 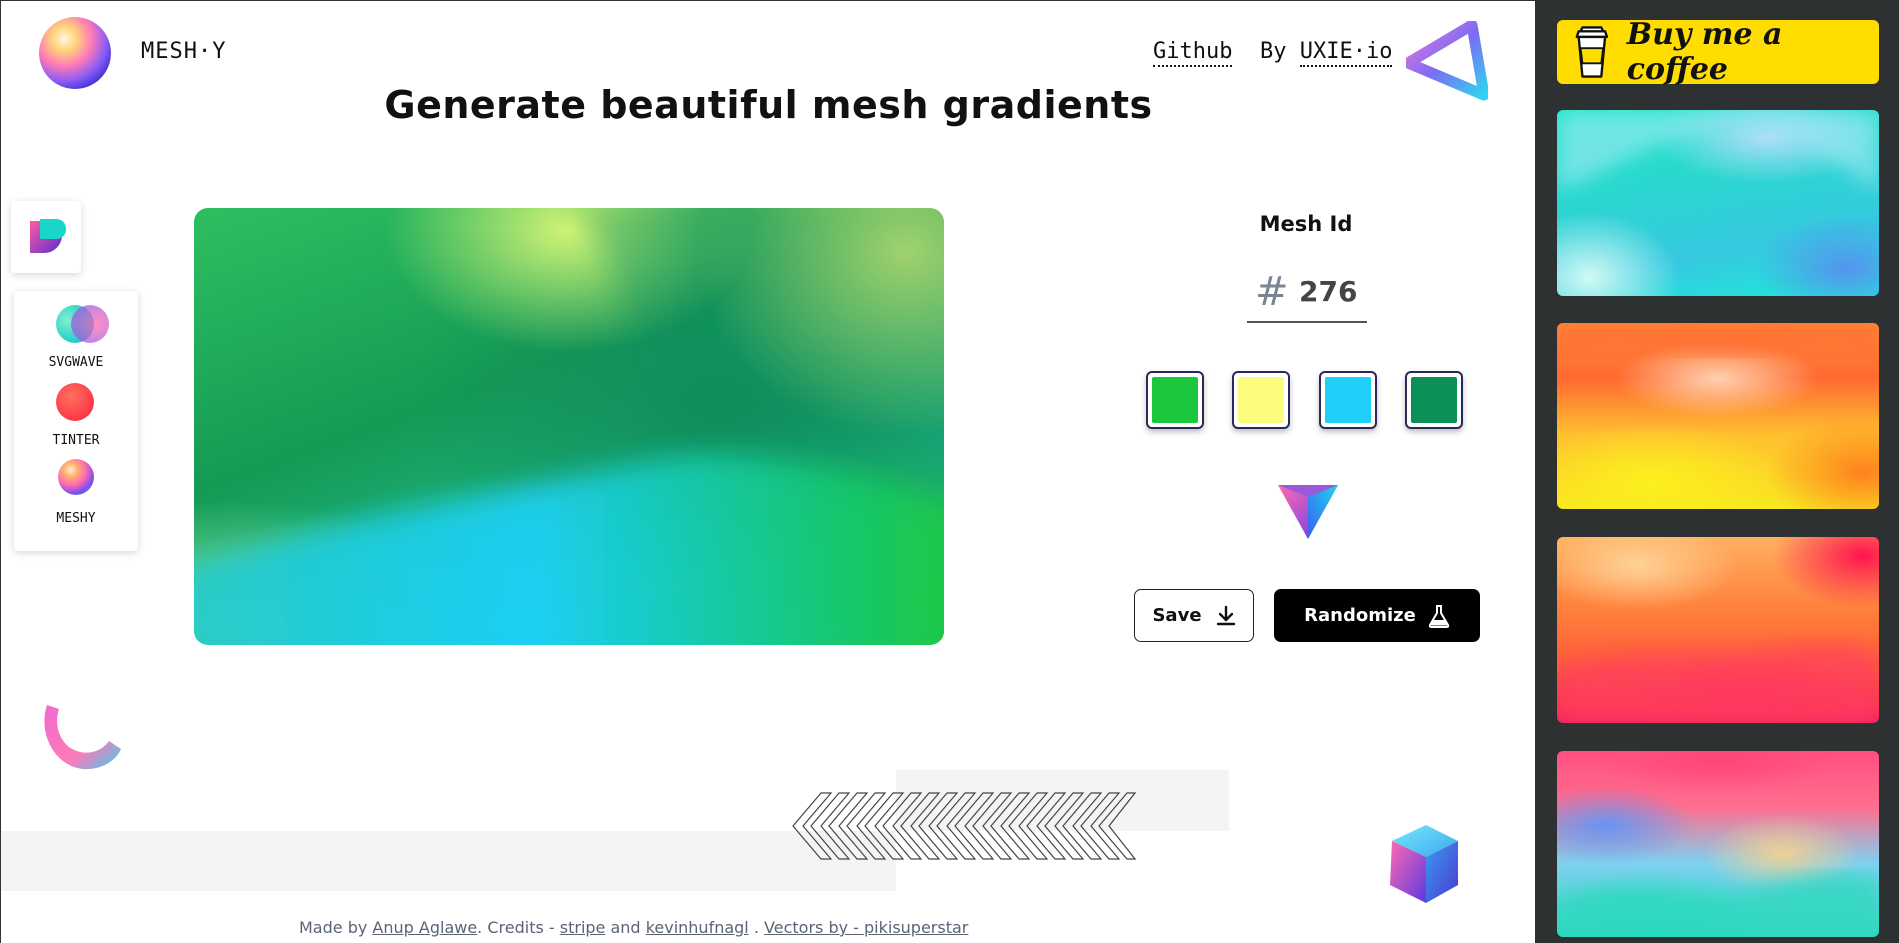 I want to click on mesh-id-label: Mesh Id, so click(x=1306, y=224).